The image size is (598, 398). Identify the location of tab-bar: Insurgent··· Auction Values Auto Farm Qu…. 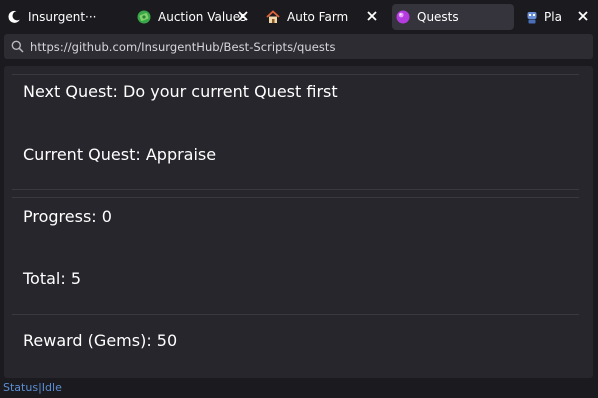
(299, 16).